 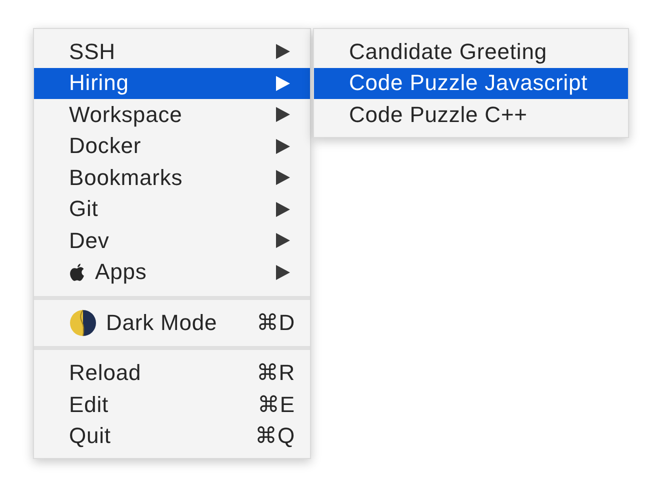 I want to click on menu-item: Edit ⌘E, so click(x=172, y=404).